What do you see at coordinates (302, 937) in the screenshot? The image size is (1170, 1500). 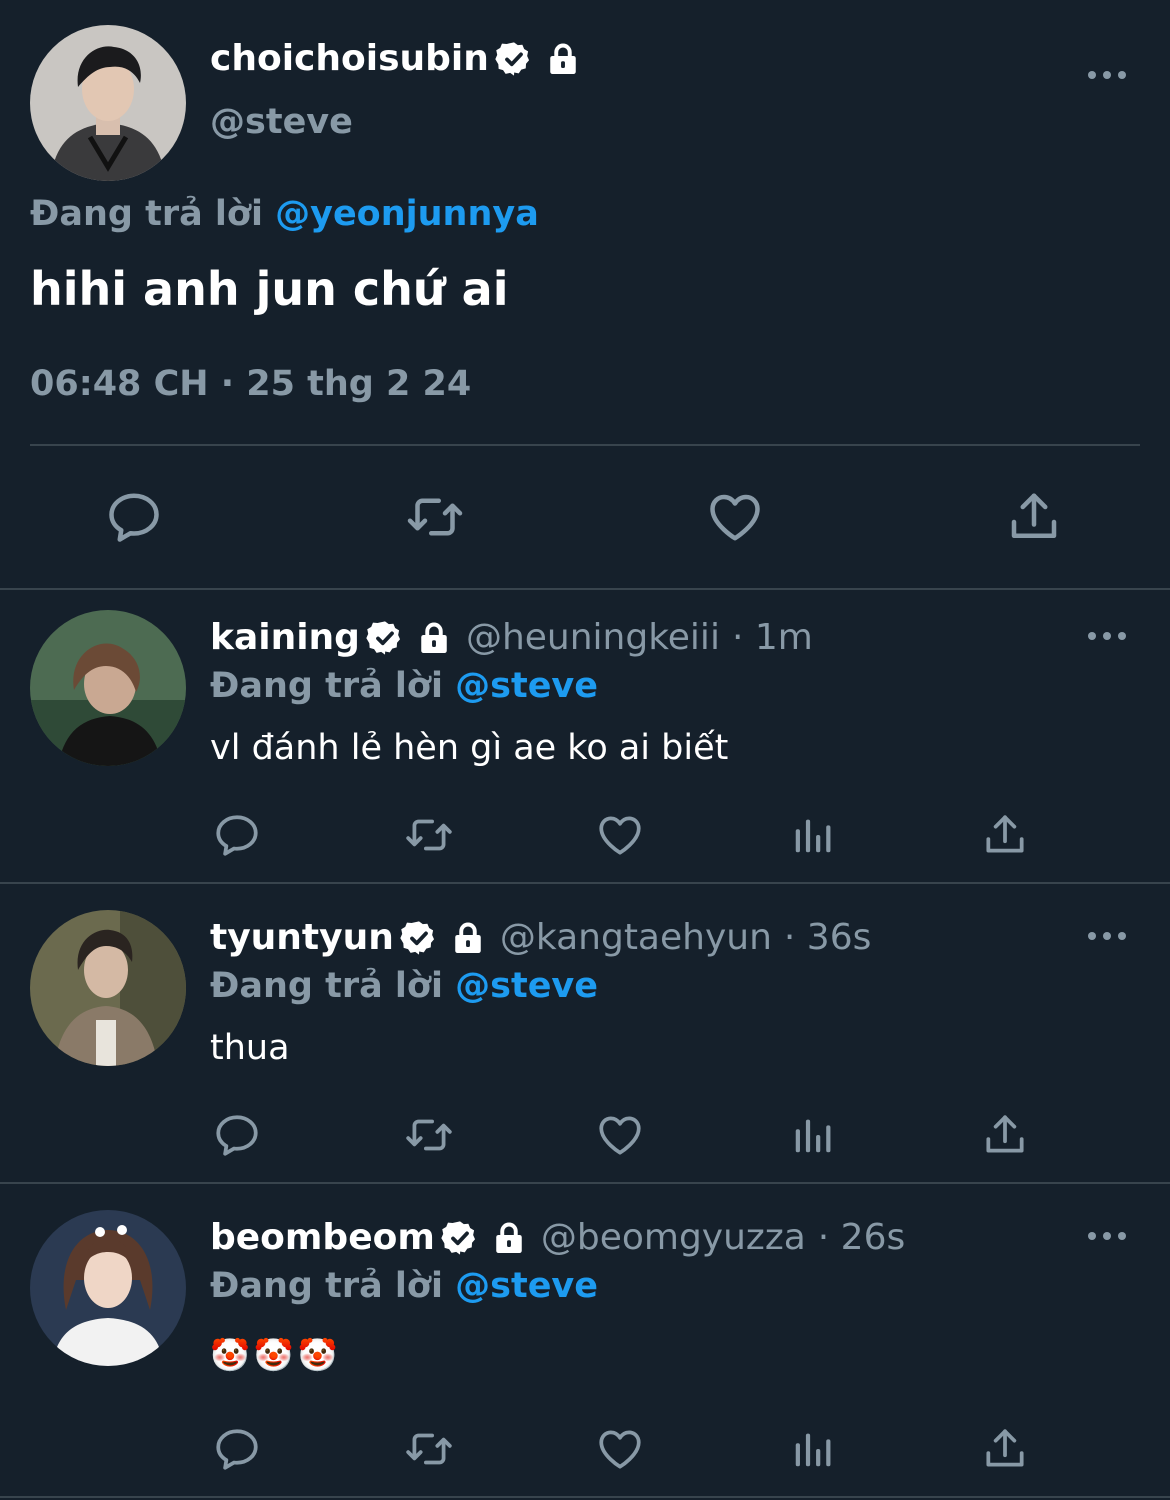 I see `display-name: tyuntyun` at bounding box center [302, 937].